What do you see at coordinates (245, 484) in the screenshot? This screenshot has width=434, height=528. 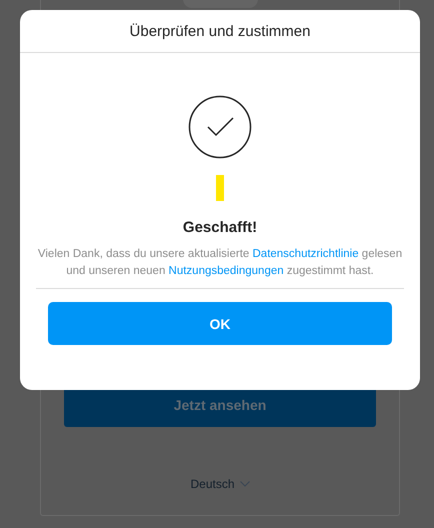 I see `chevron-down-icon` at bounding box center [245, 484].